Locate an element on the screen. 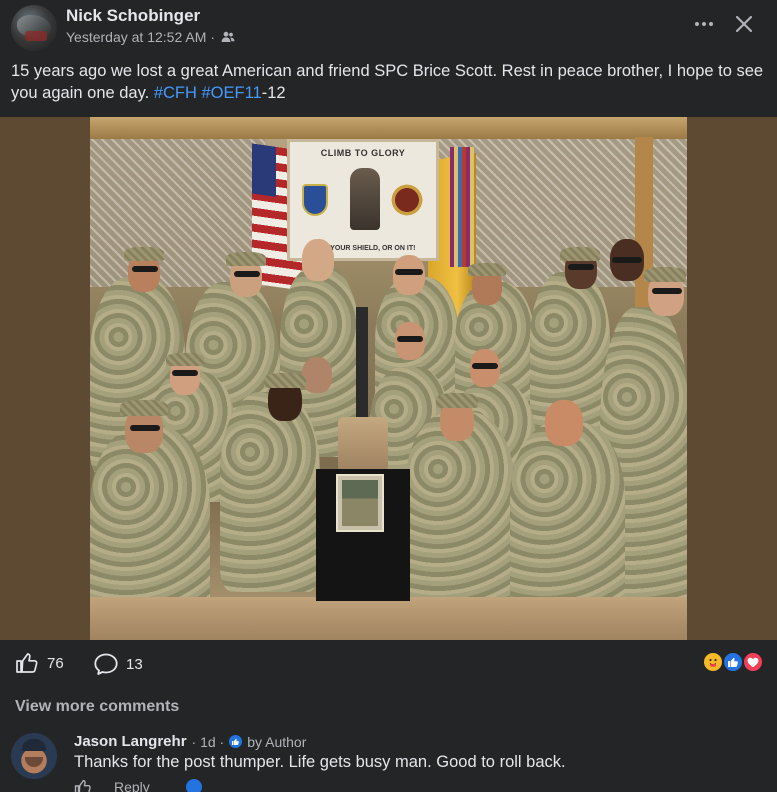 The width and height of the screenshot is (777, 792). comment-button: 13 is located at coordinates (118, 664).